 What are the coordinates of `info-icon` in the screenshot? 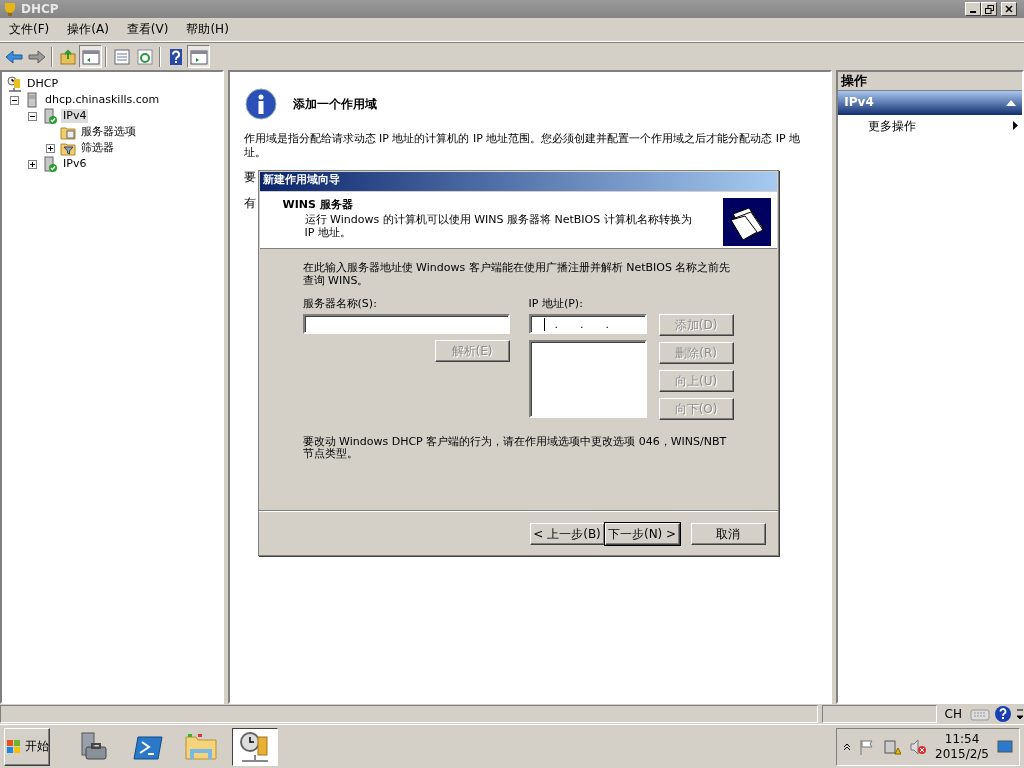 It's located at (260, 104).